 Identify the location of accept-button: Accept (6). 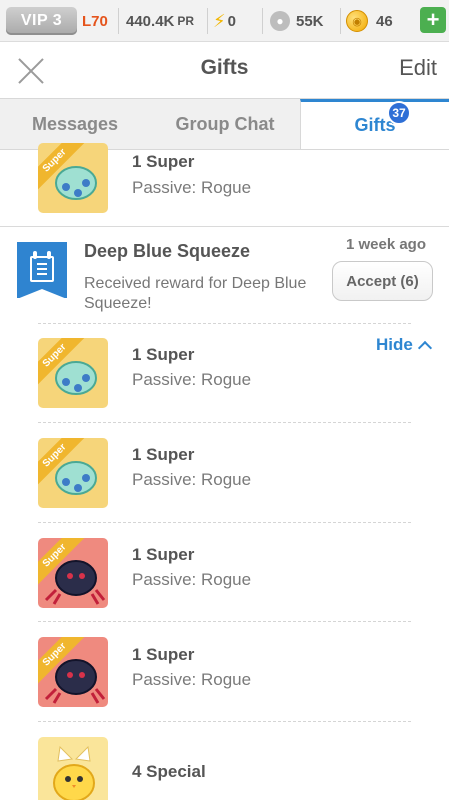
(382, 281).